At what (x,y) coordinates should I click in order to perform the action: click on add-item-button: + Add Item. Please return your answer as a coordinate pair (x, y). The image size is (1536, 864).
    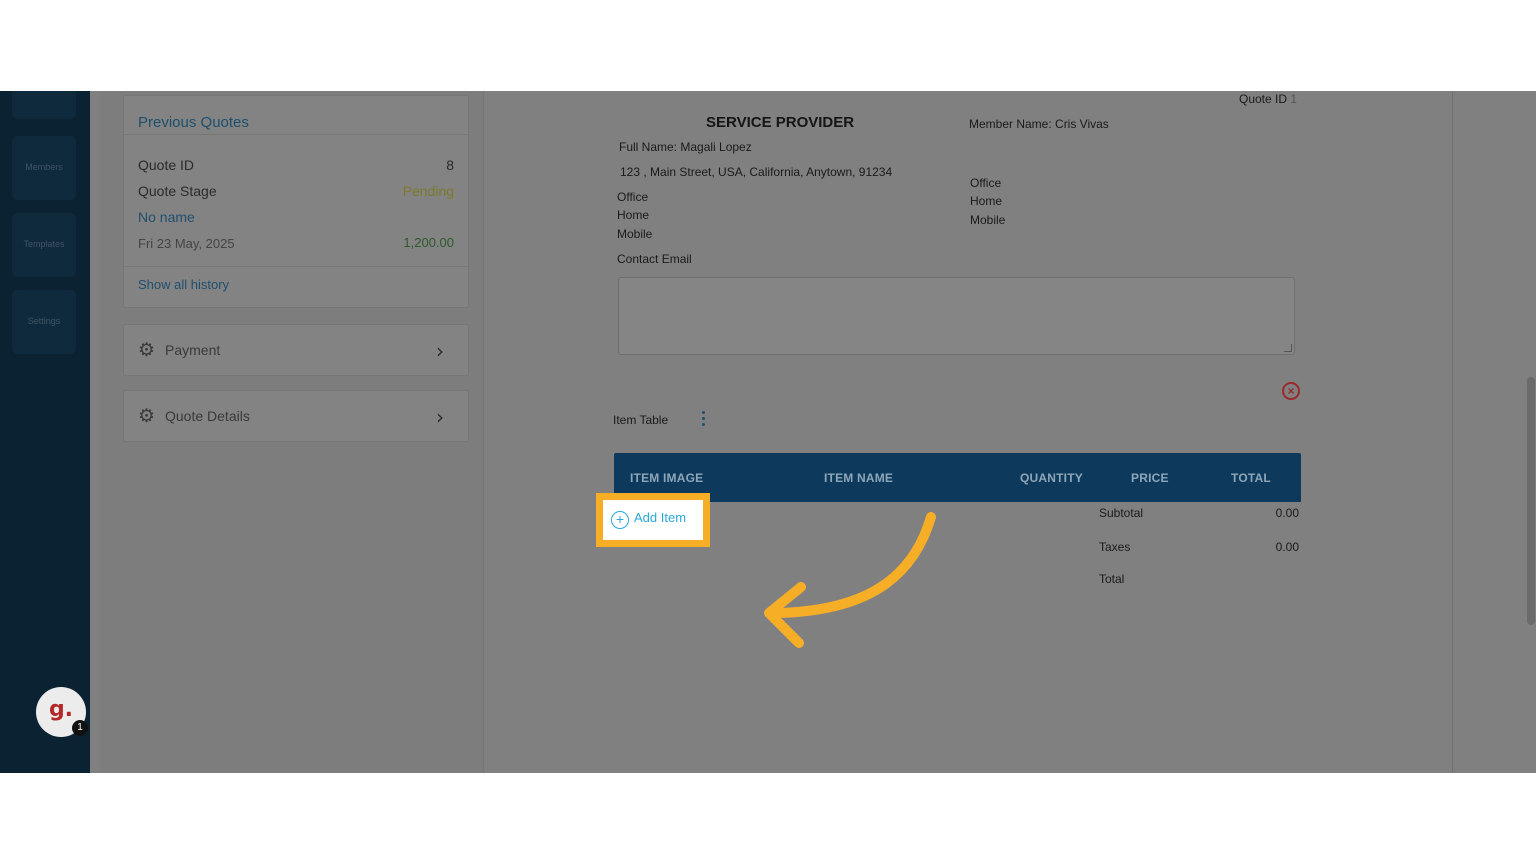
    Looking at the image, I should click on (653, 520).